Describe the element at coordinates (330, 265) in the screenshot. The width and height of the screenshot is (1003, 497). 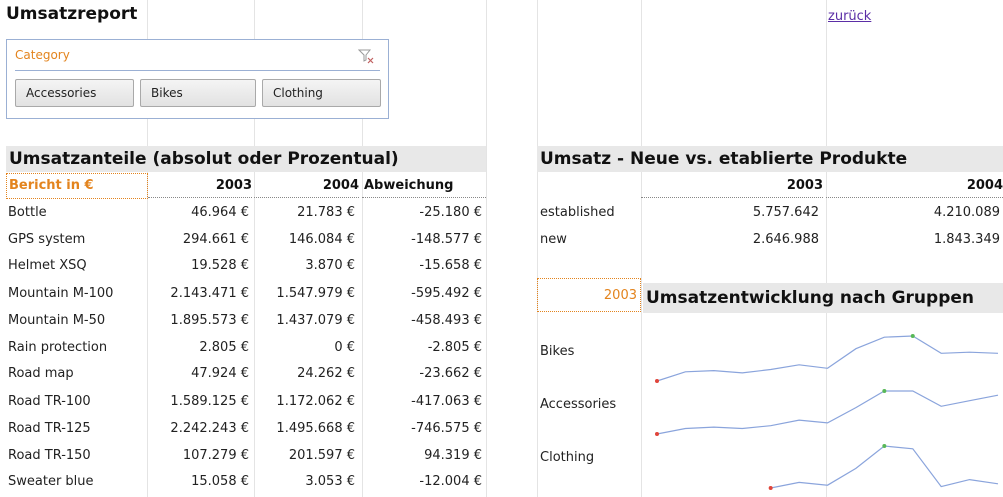
I see `row-value-2004: 3.870 €` at that location.